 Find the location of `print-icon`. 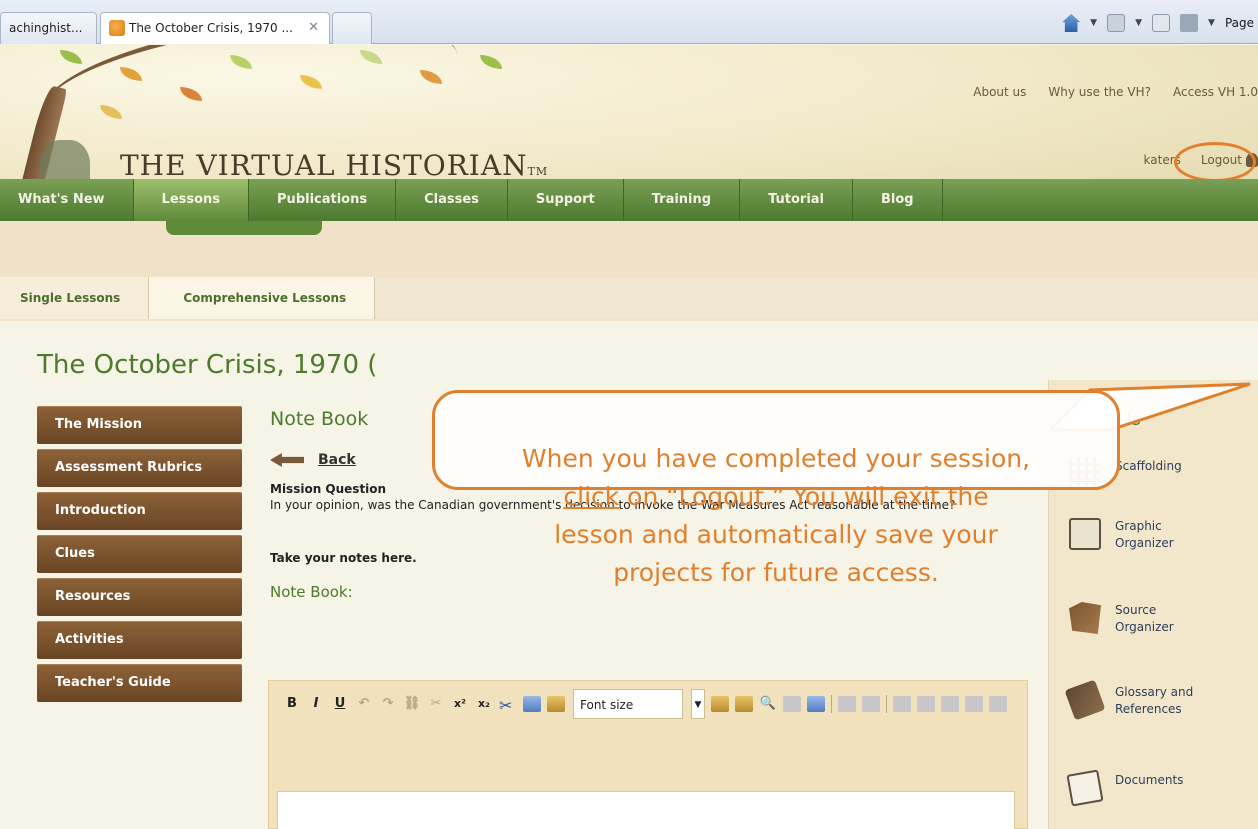

print-icon is located at coordinates (1189, 23).